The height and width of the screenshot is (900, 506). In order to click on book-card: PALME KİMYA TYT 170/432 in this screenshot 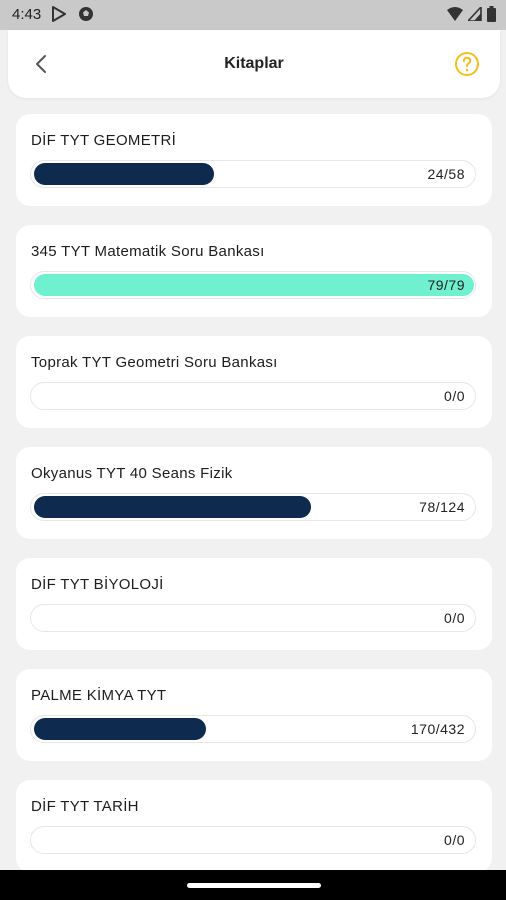, I will do `click(254, 715)`.